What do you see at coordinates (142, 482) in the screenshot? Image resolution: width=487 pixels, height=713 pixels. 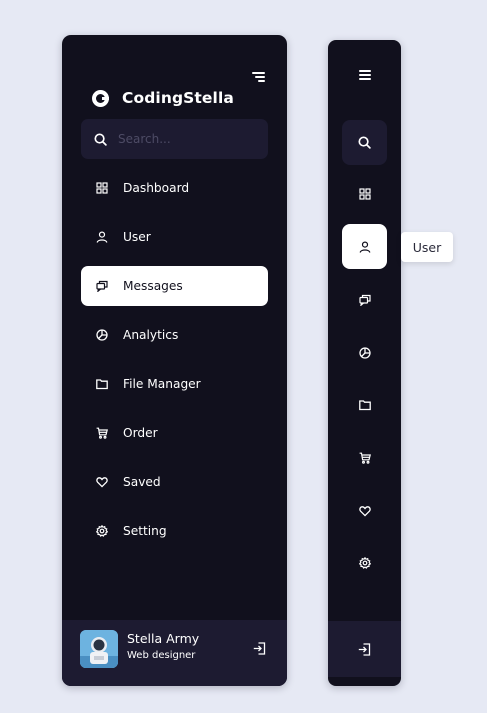 I see `nav-label-saved: Saved` at bounding box center [142, 482].